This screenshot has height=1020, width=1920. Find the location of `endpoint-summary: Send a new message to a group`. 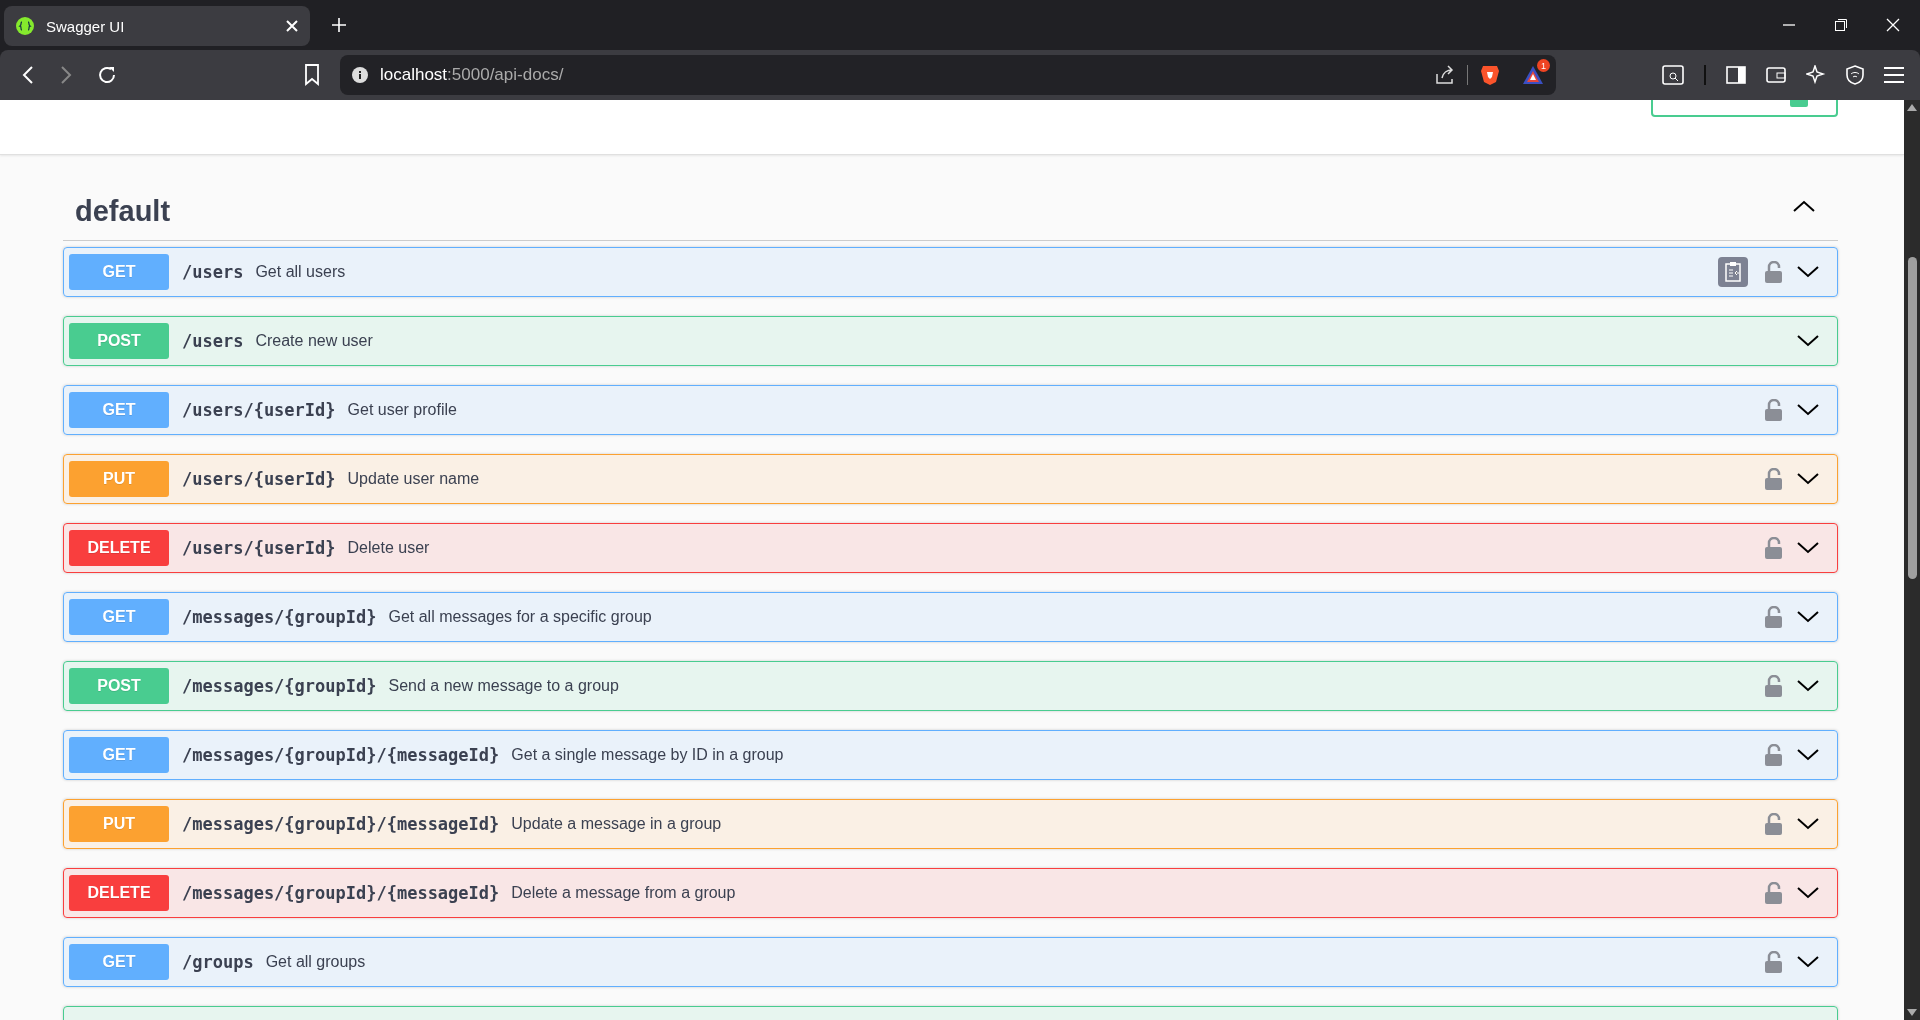

endpoint-summary: Send a new message to a group is located at coordinates (503, 686).